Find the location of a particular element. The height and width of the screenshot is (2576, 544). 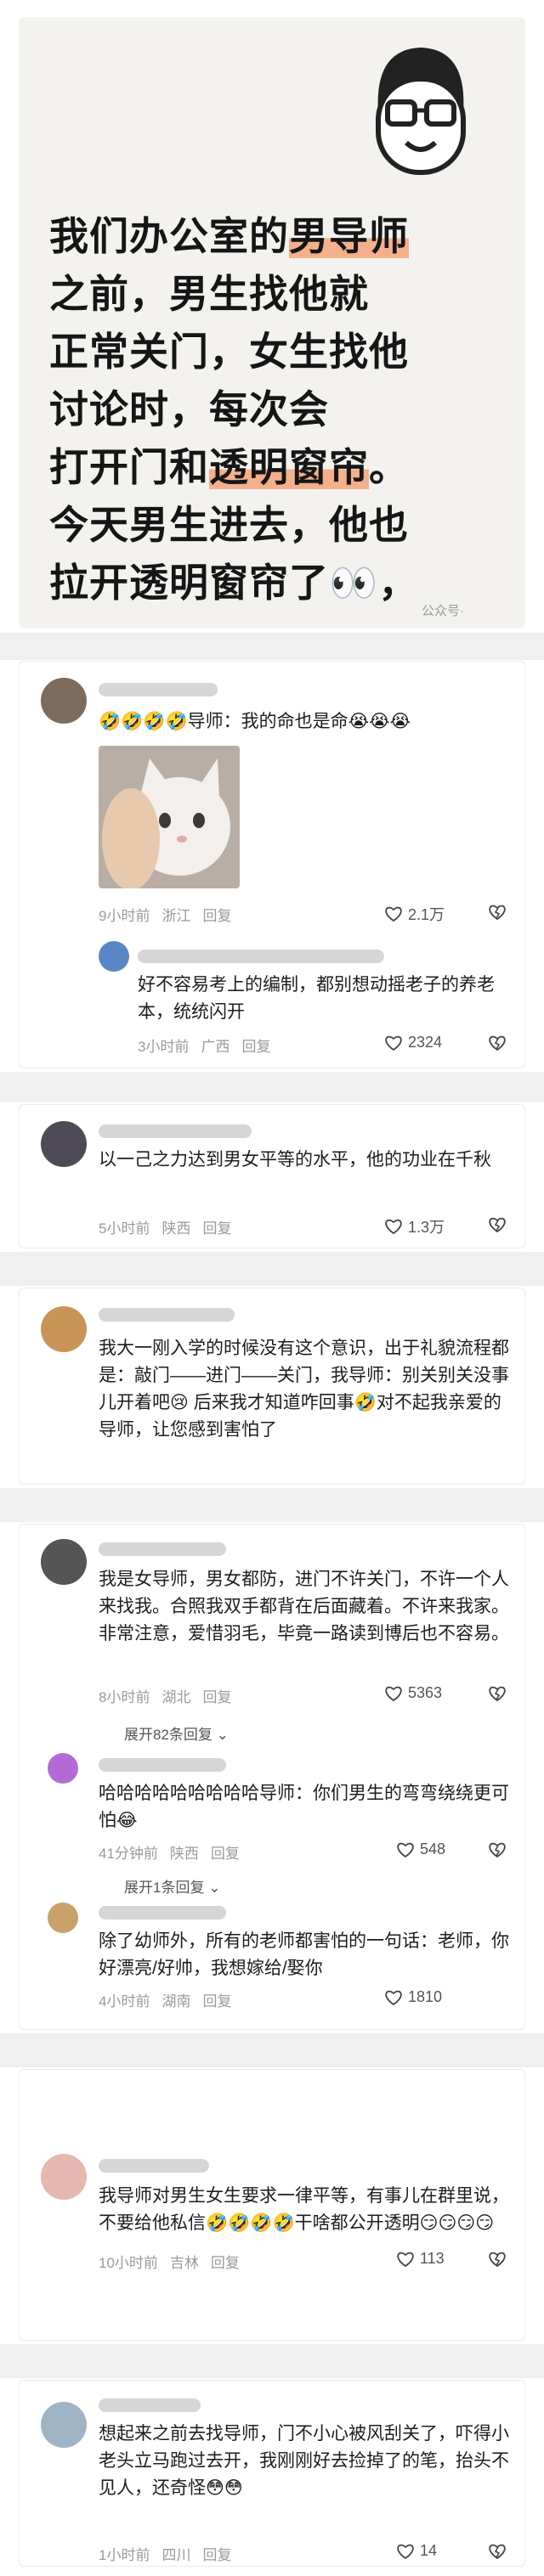

cat-image is located at coordinates (169, 817).